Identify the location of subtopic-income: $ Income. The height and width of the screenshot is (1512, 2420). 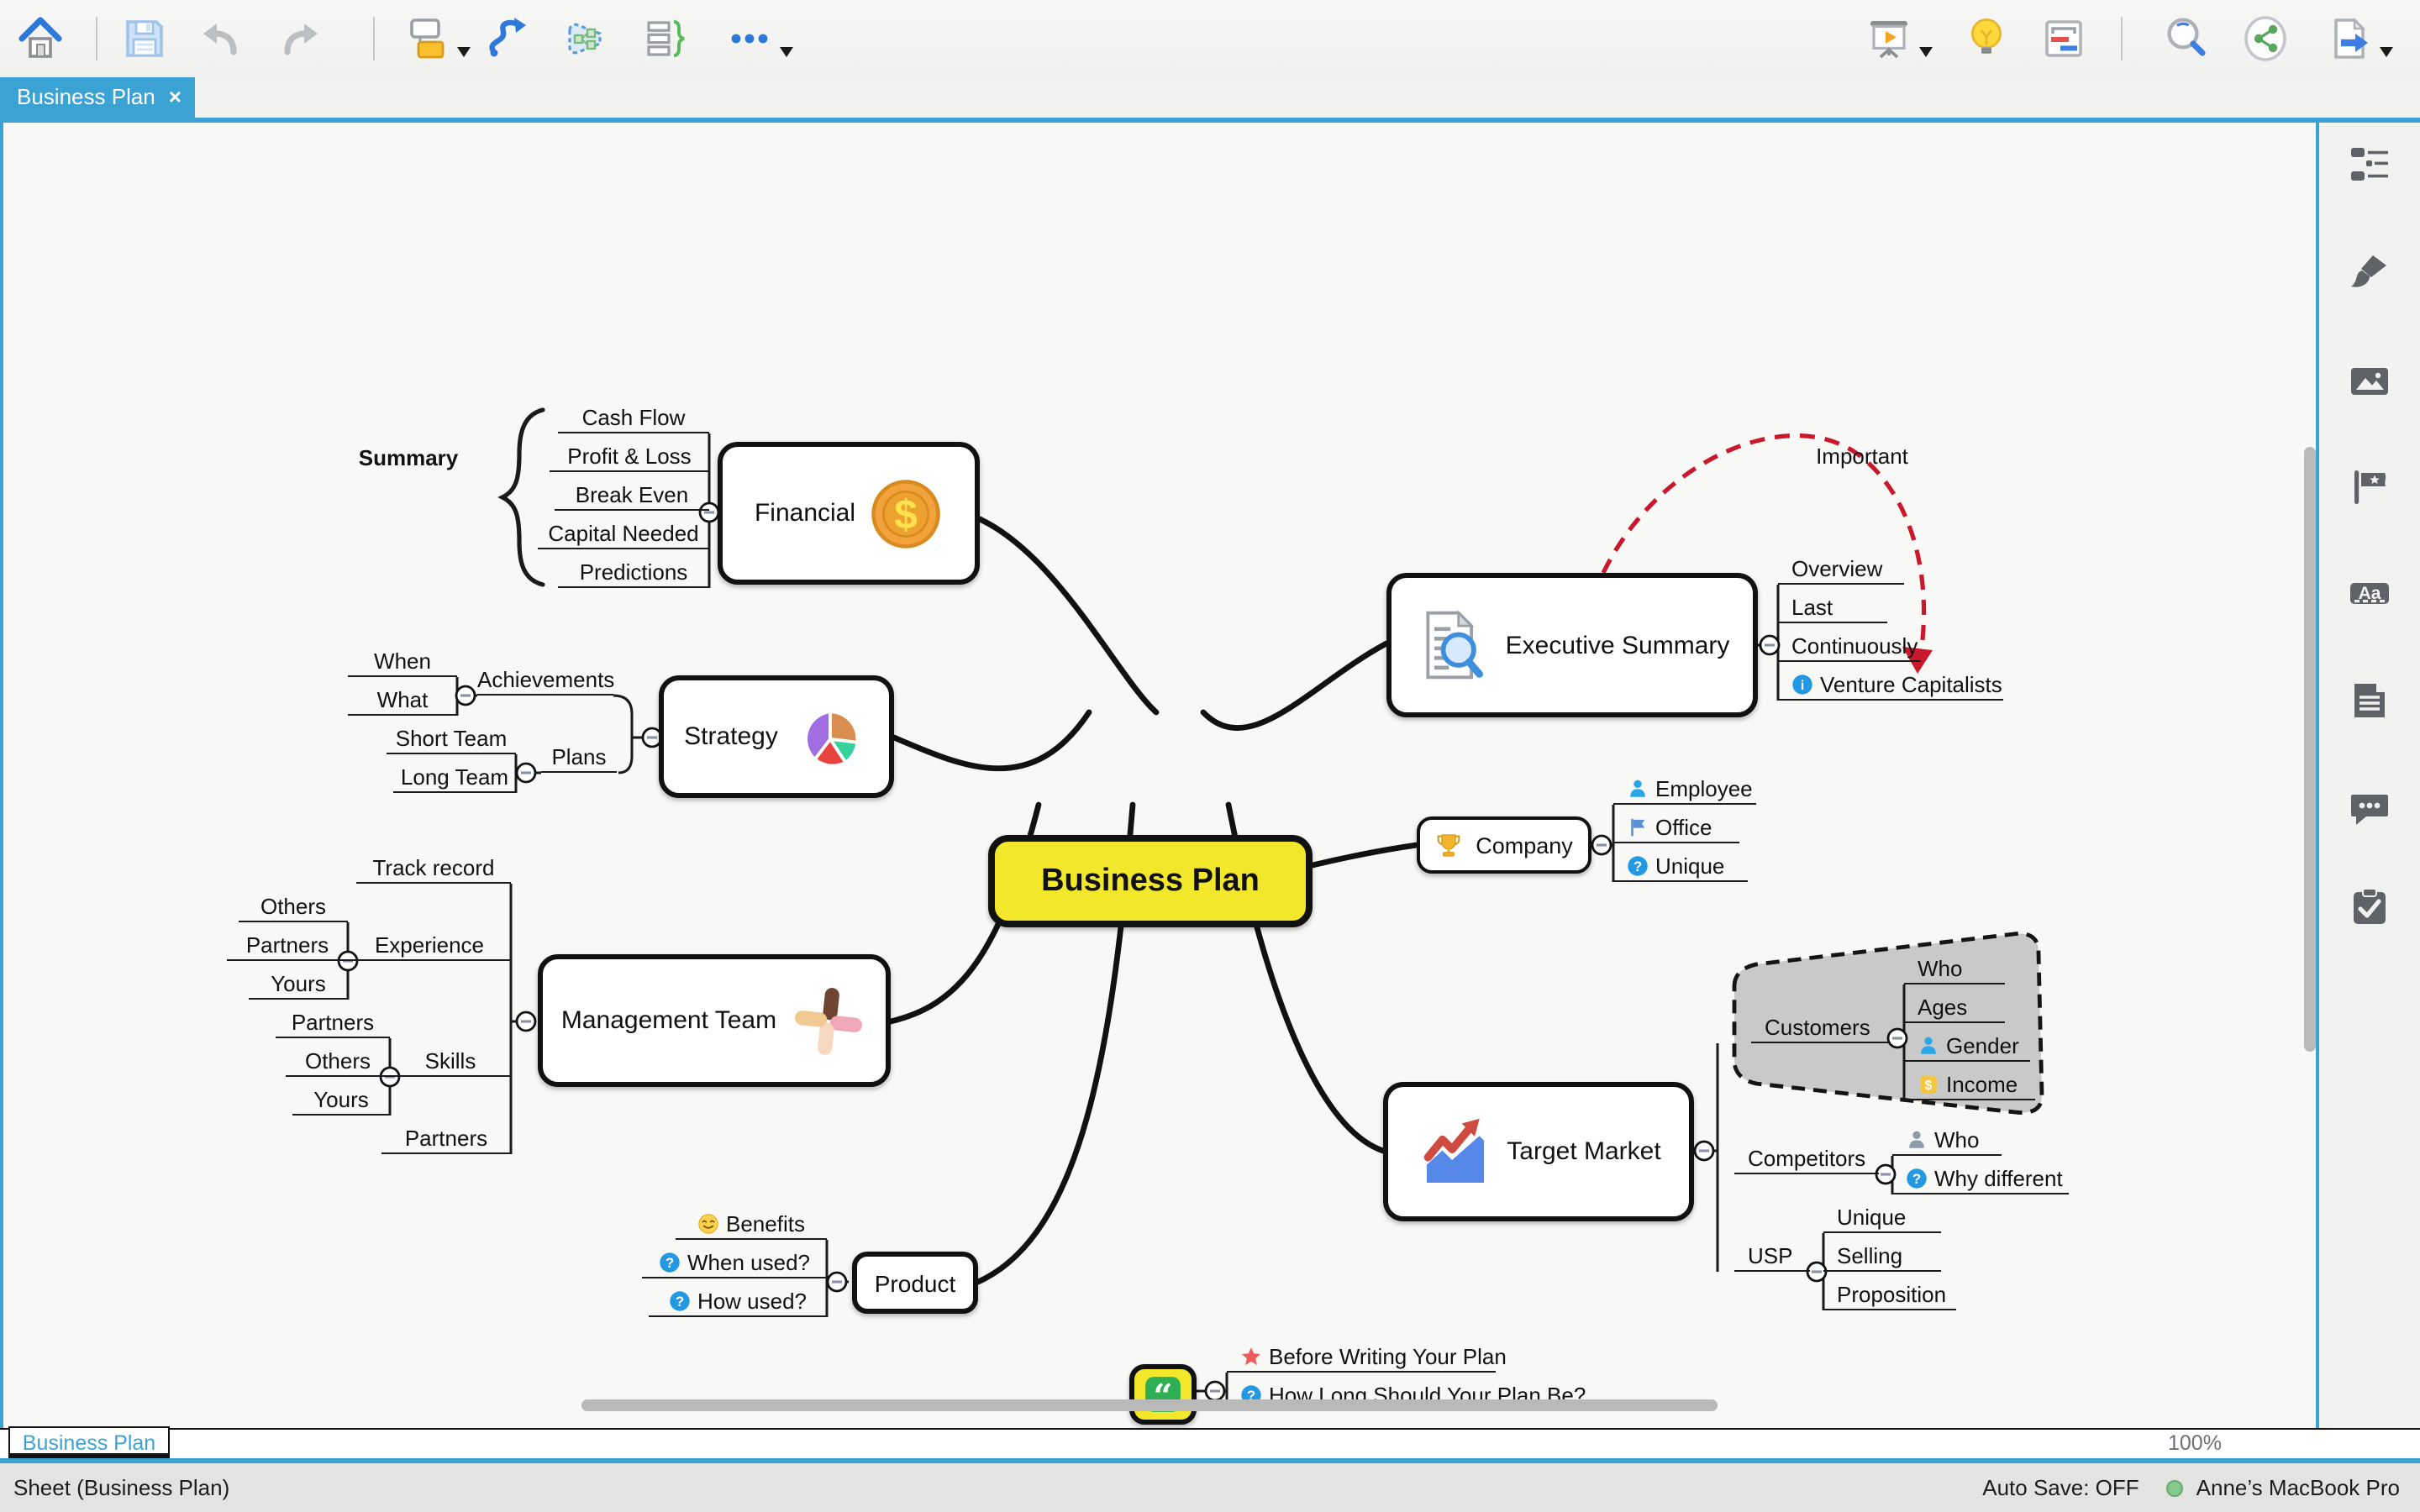
(1970, 1085).